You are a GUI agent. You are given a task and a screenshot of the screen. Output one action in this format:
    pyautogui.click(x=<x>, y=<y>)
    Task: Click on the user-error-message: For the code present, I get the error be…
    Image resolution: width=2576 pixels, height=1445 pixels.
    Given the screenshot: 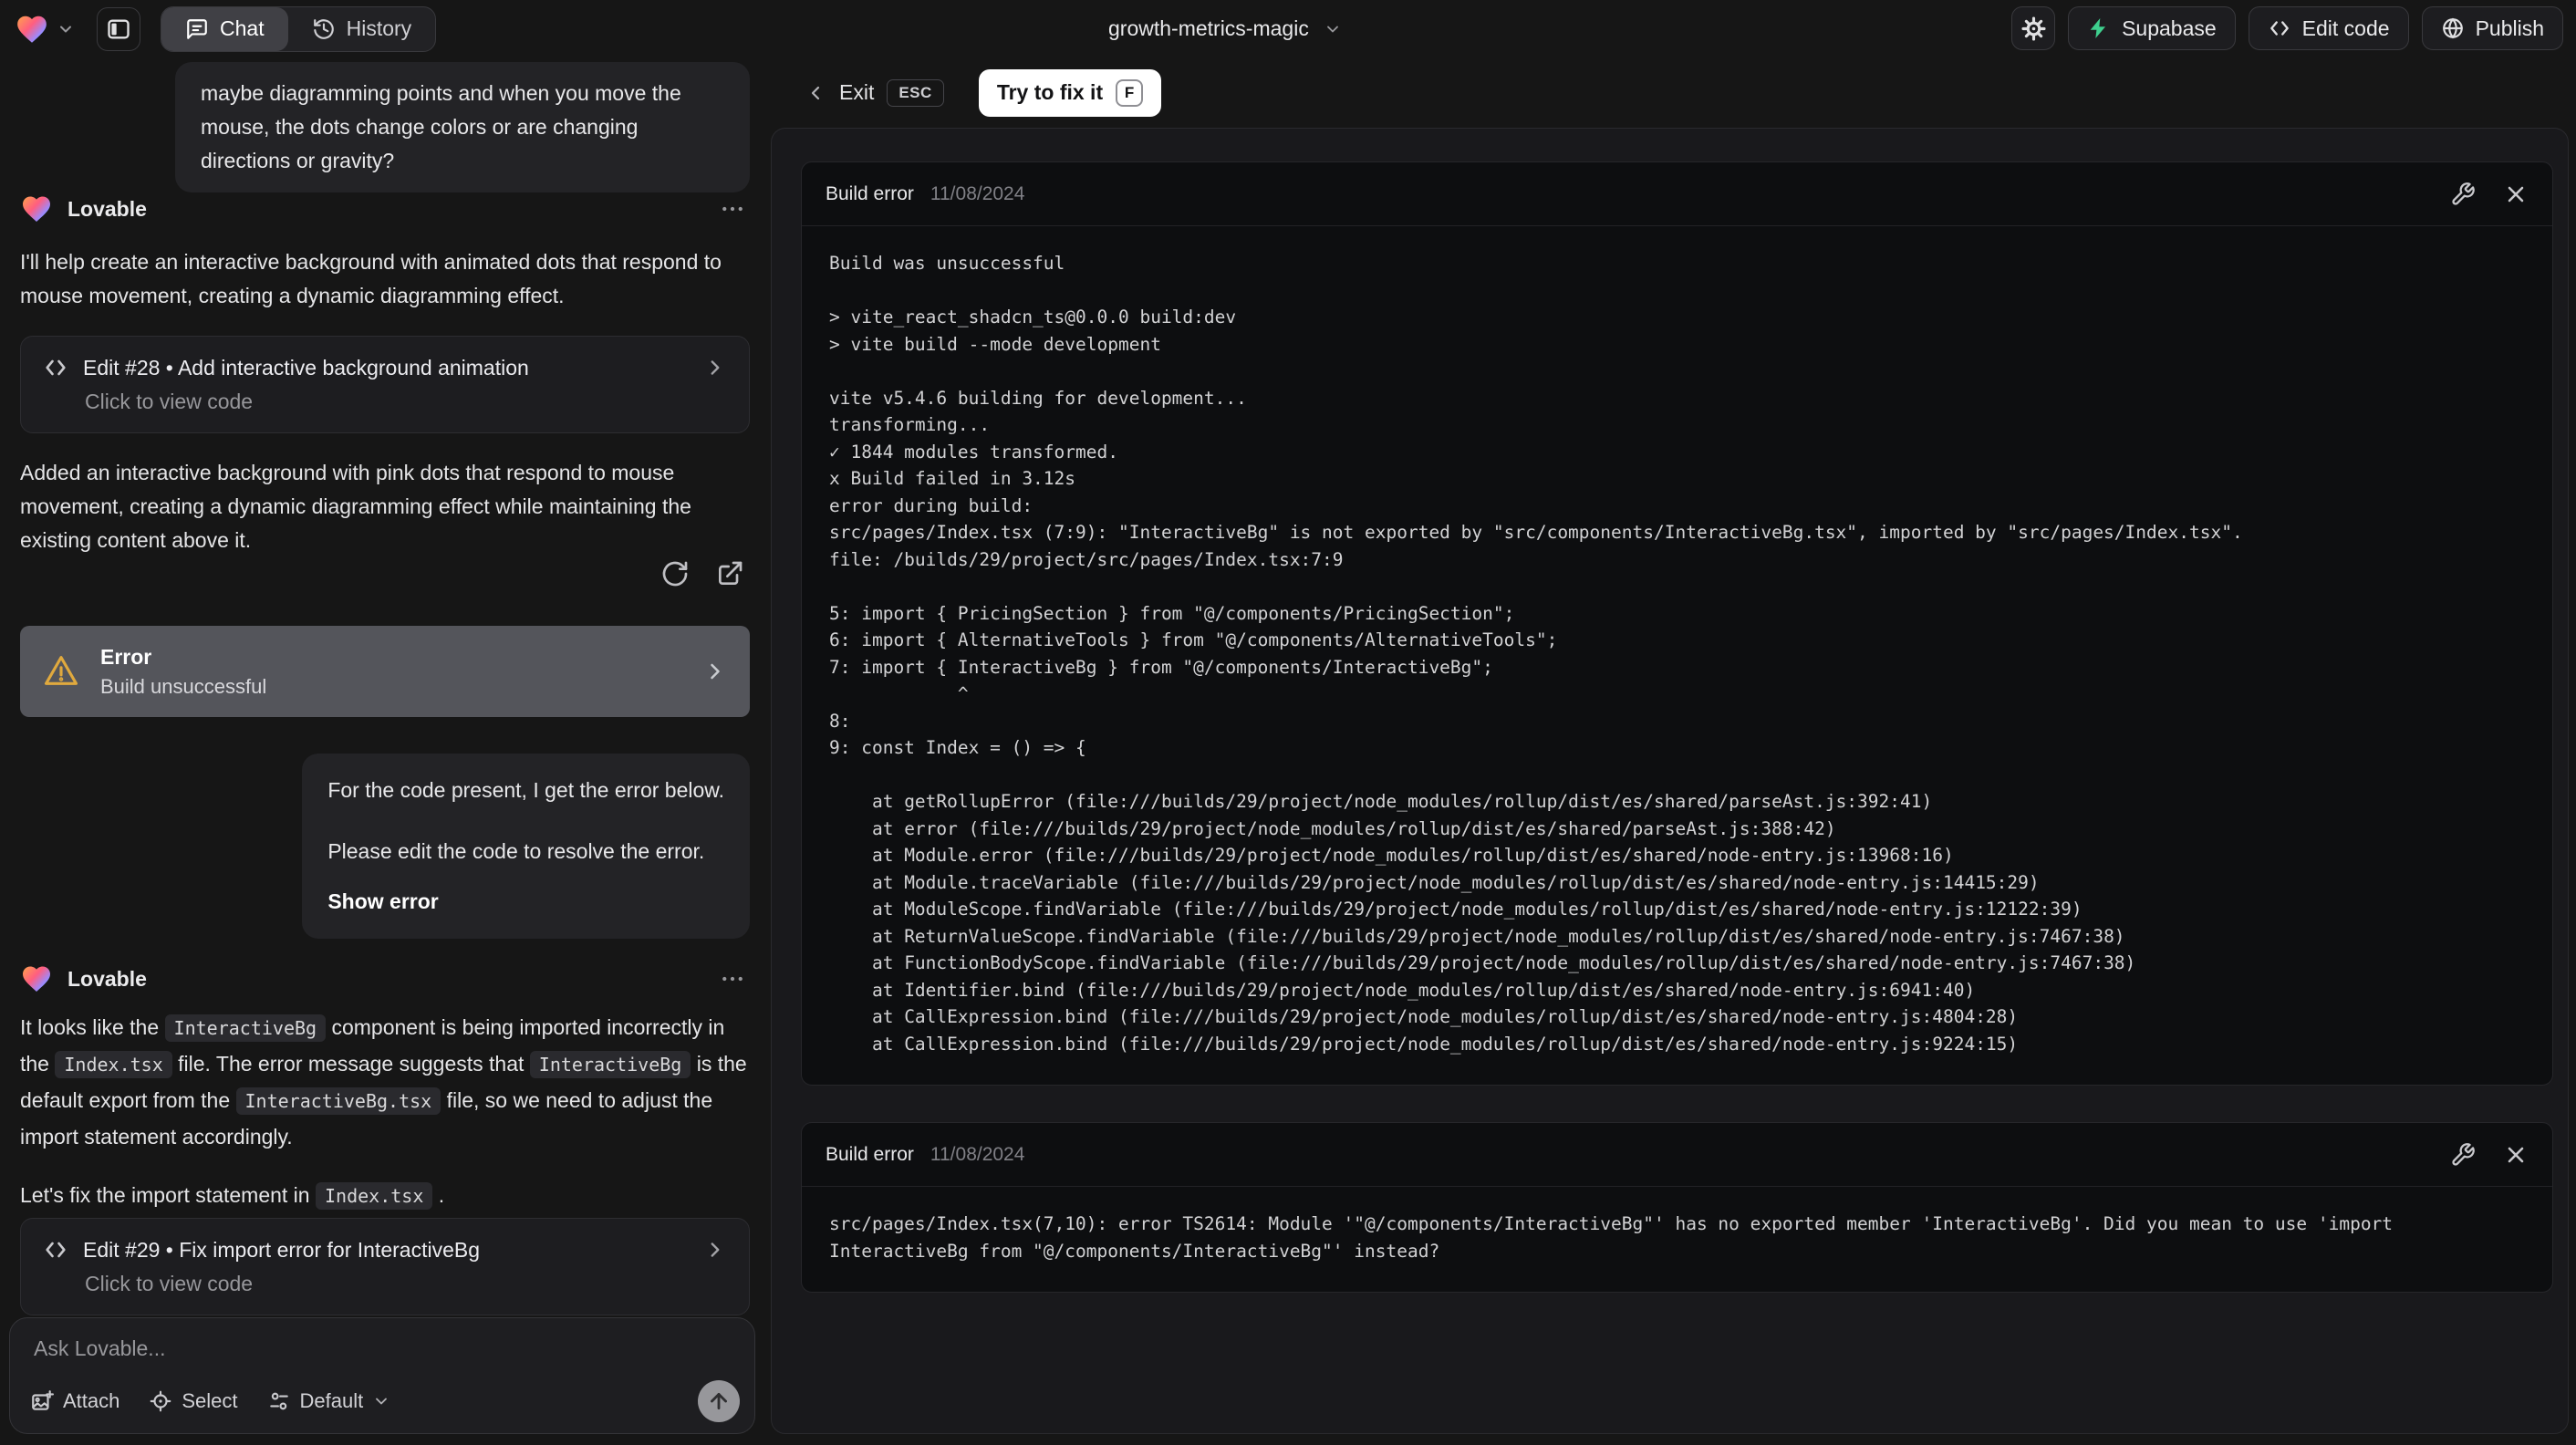 What is the action you would take?
    pyautogui.click(x=526, y=846)
    